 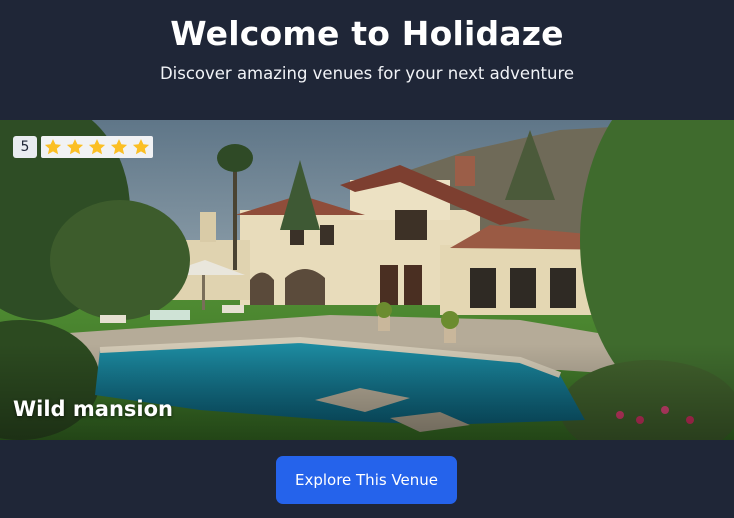 What do you see at coordinates (367, 33) in the screenshot?
I see `page-title: Welcome to Holidaze` at bounding box center [367, 33].